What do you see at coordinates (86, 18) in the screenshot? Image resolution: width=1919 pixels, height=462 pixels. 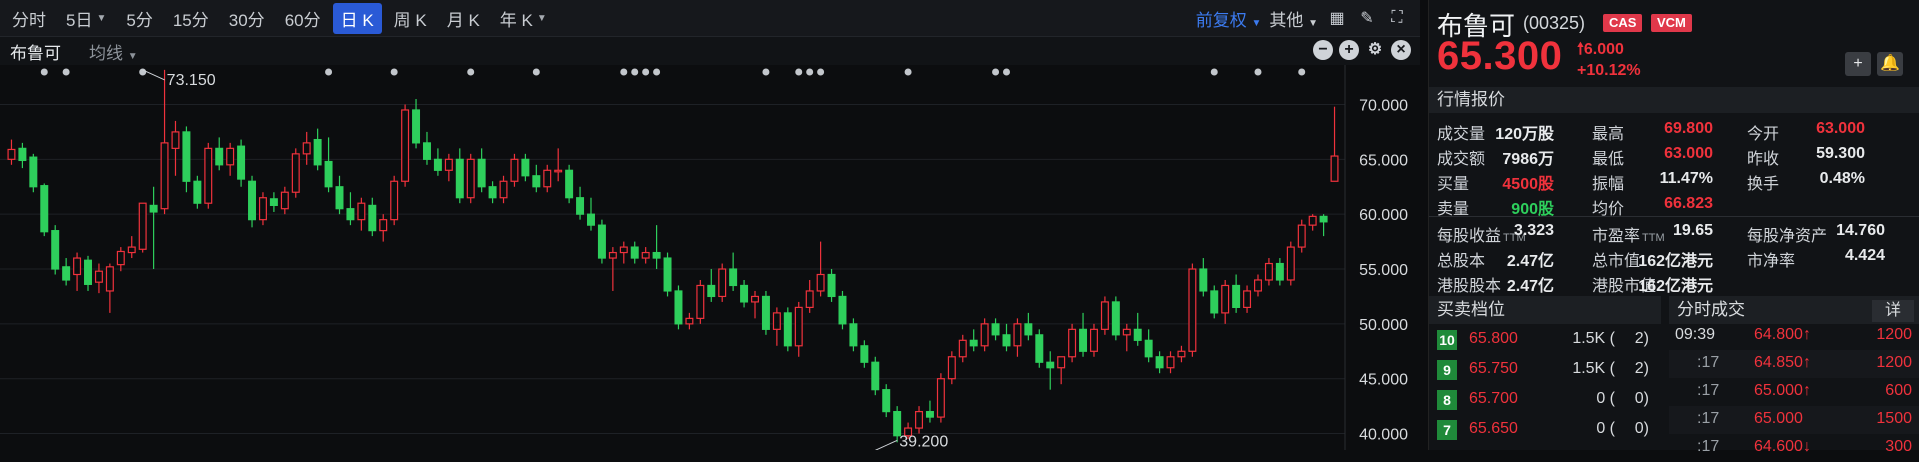 I see `period-tab-1: 5日 ▼` at bounding box center [86, 18].